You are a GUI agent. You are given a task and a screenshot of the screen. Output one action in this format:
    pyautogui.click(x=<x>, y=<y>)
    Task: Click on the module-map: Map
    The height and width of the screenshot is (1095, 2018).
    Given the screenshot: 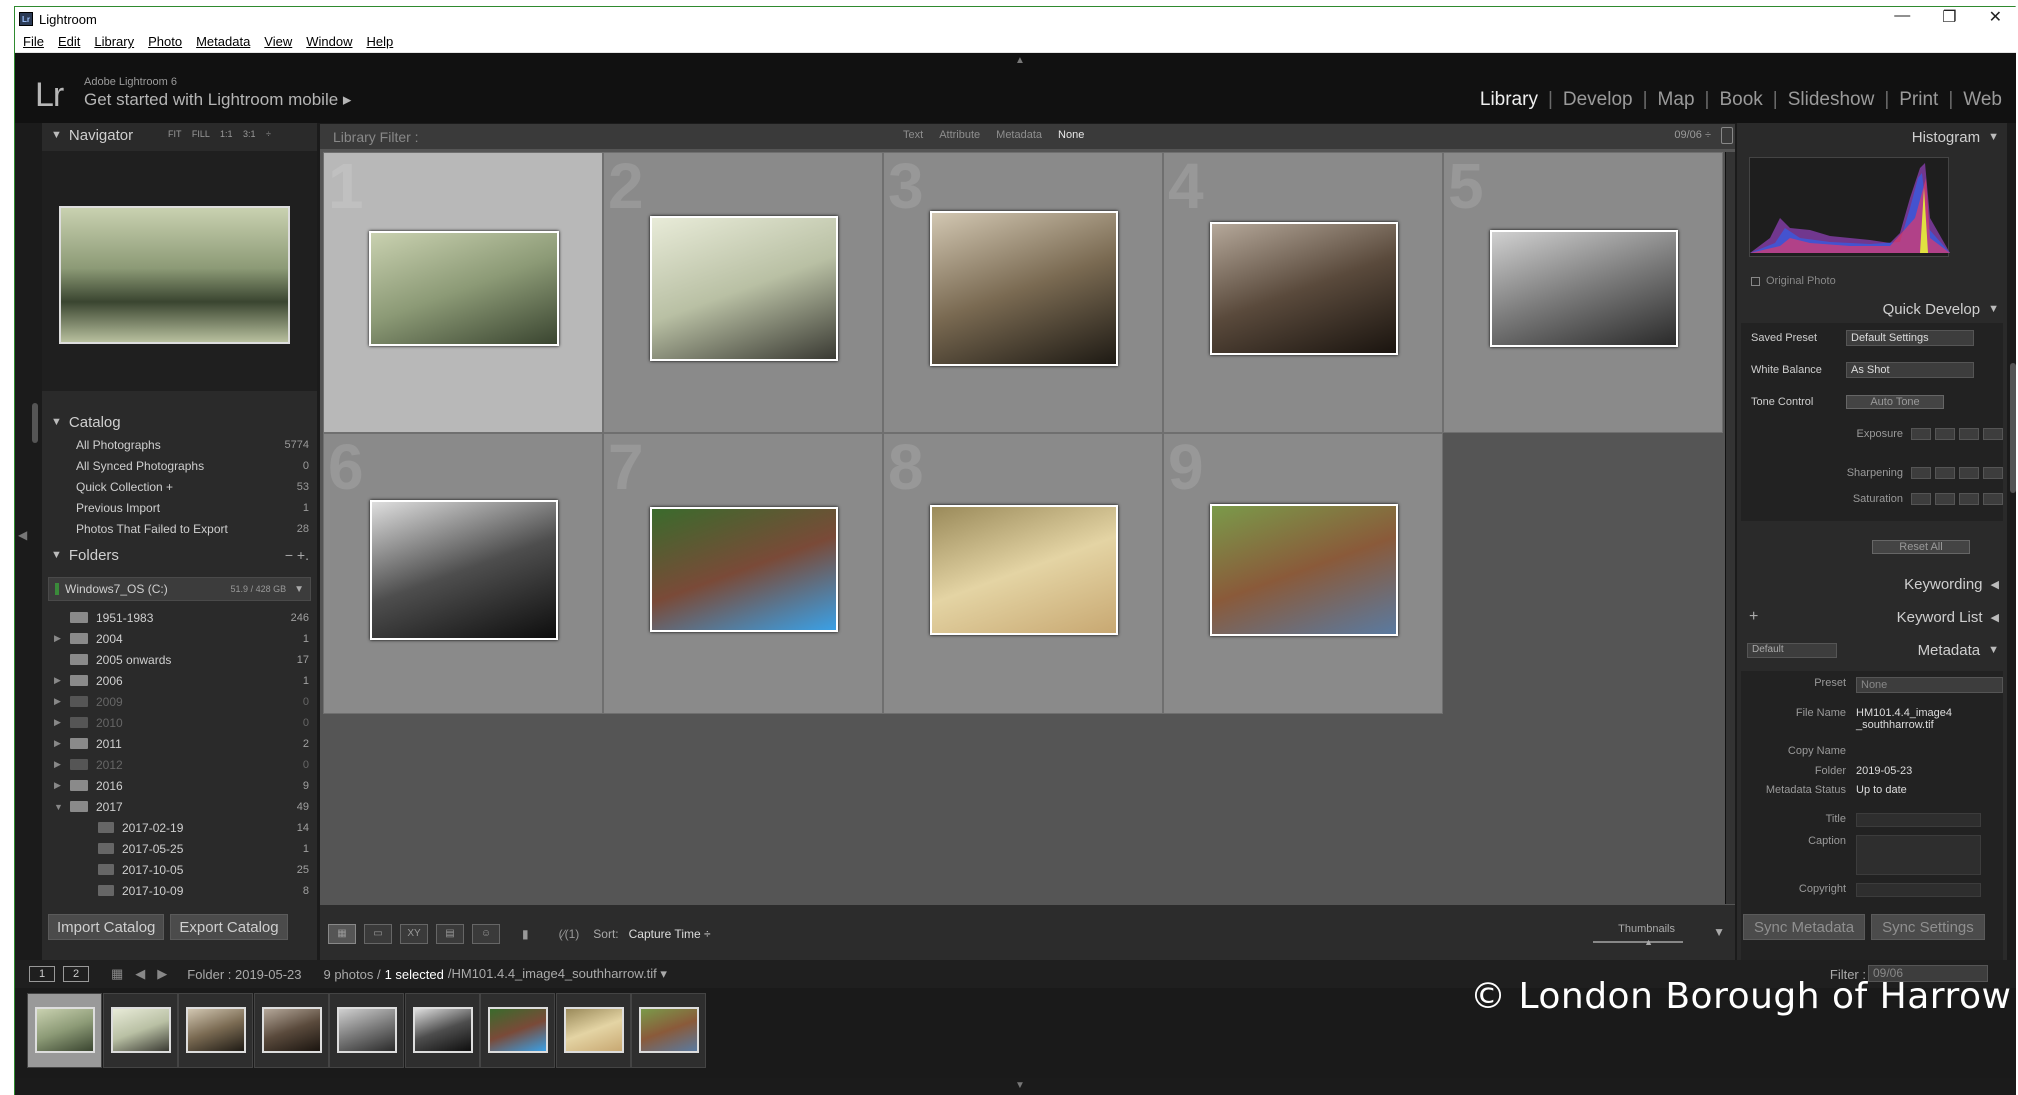 What is the action you would take?
    pyautogui.click(x=1676, y=100)
    